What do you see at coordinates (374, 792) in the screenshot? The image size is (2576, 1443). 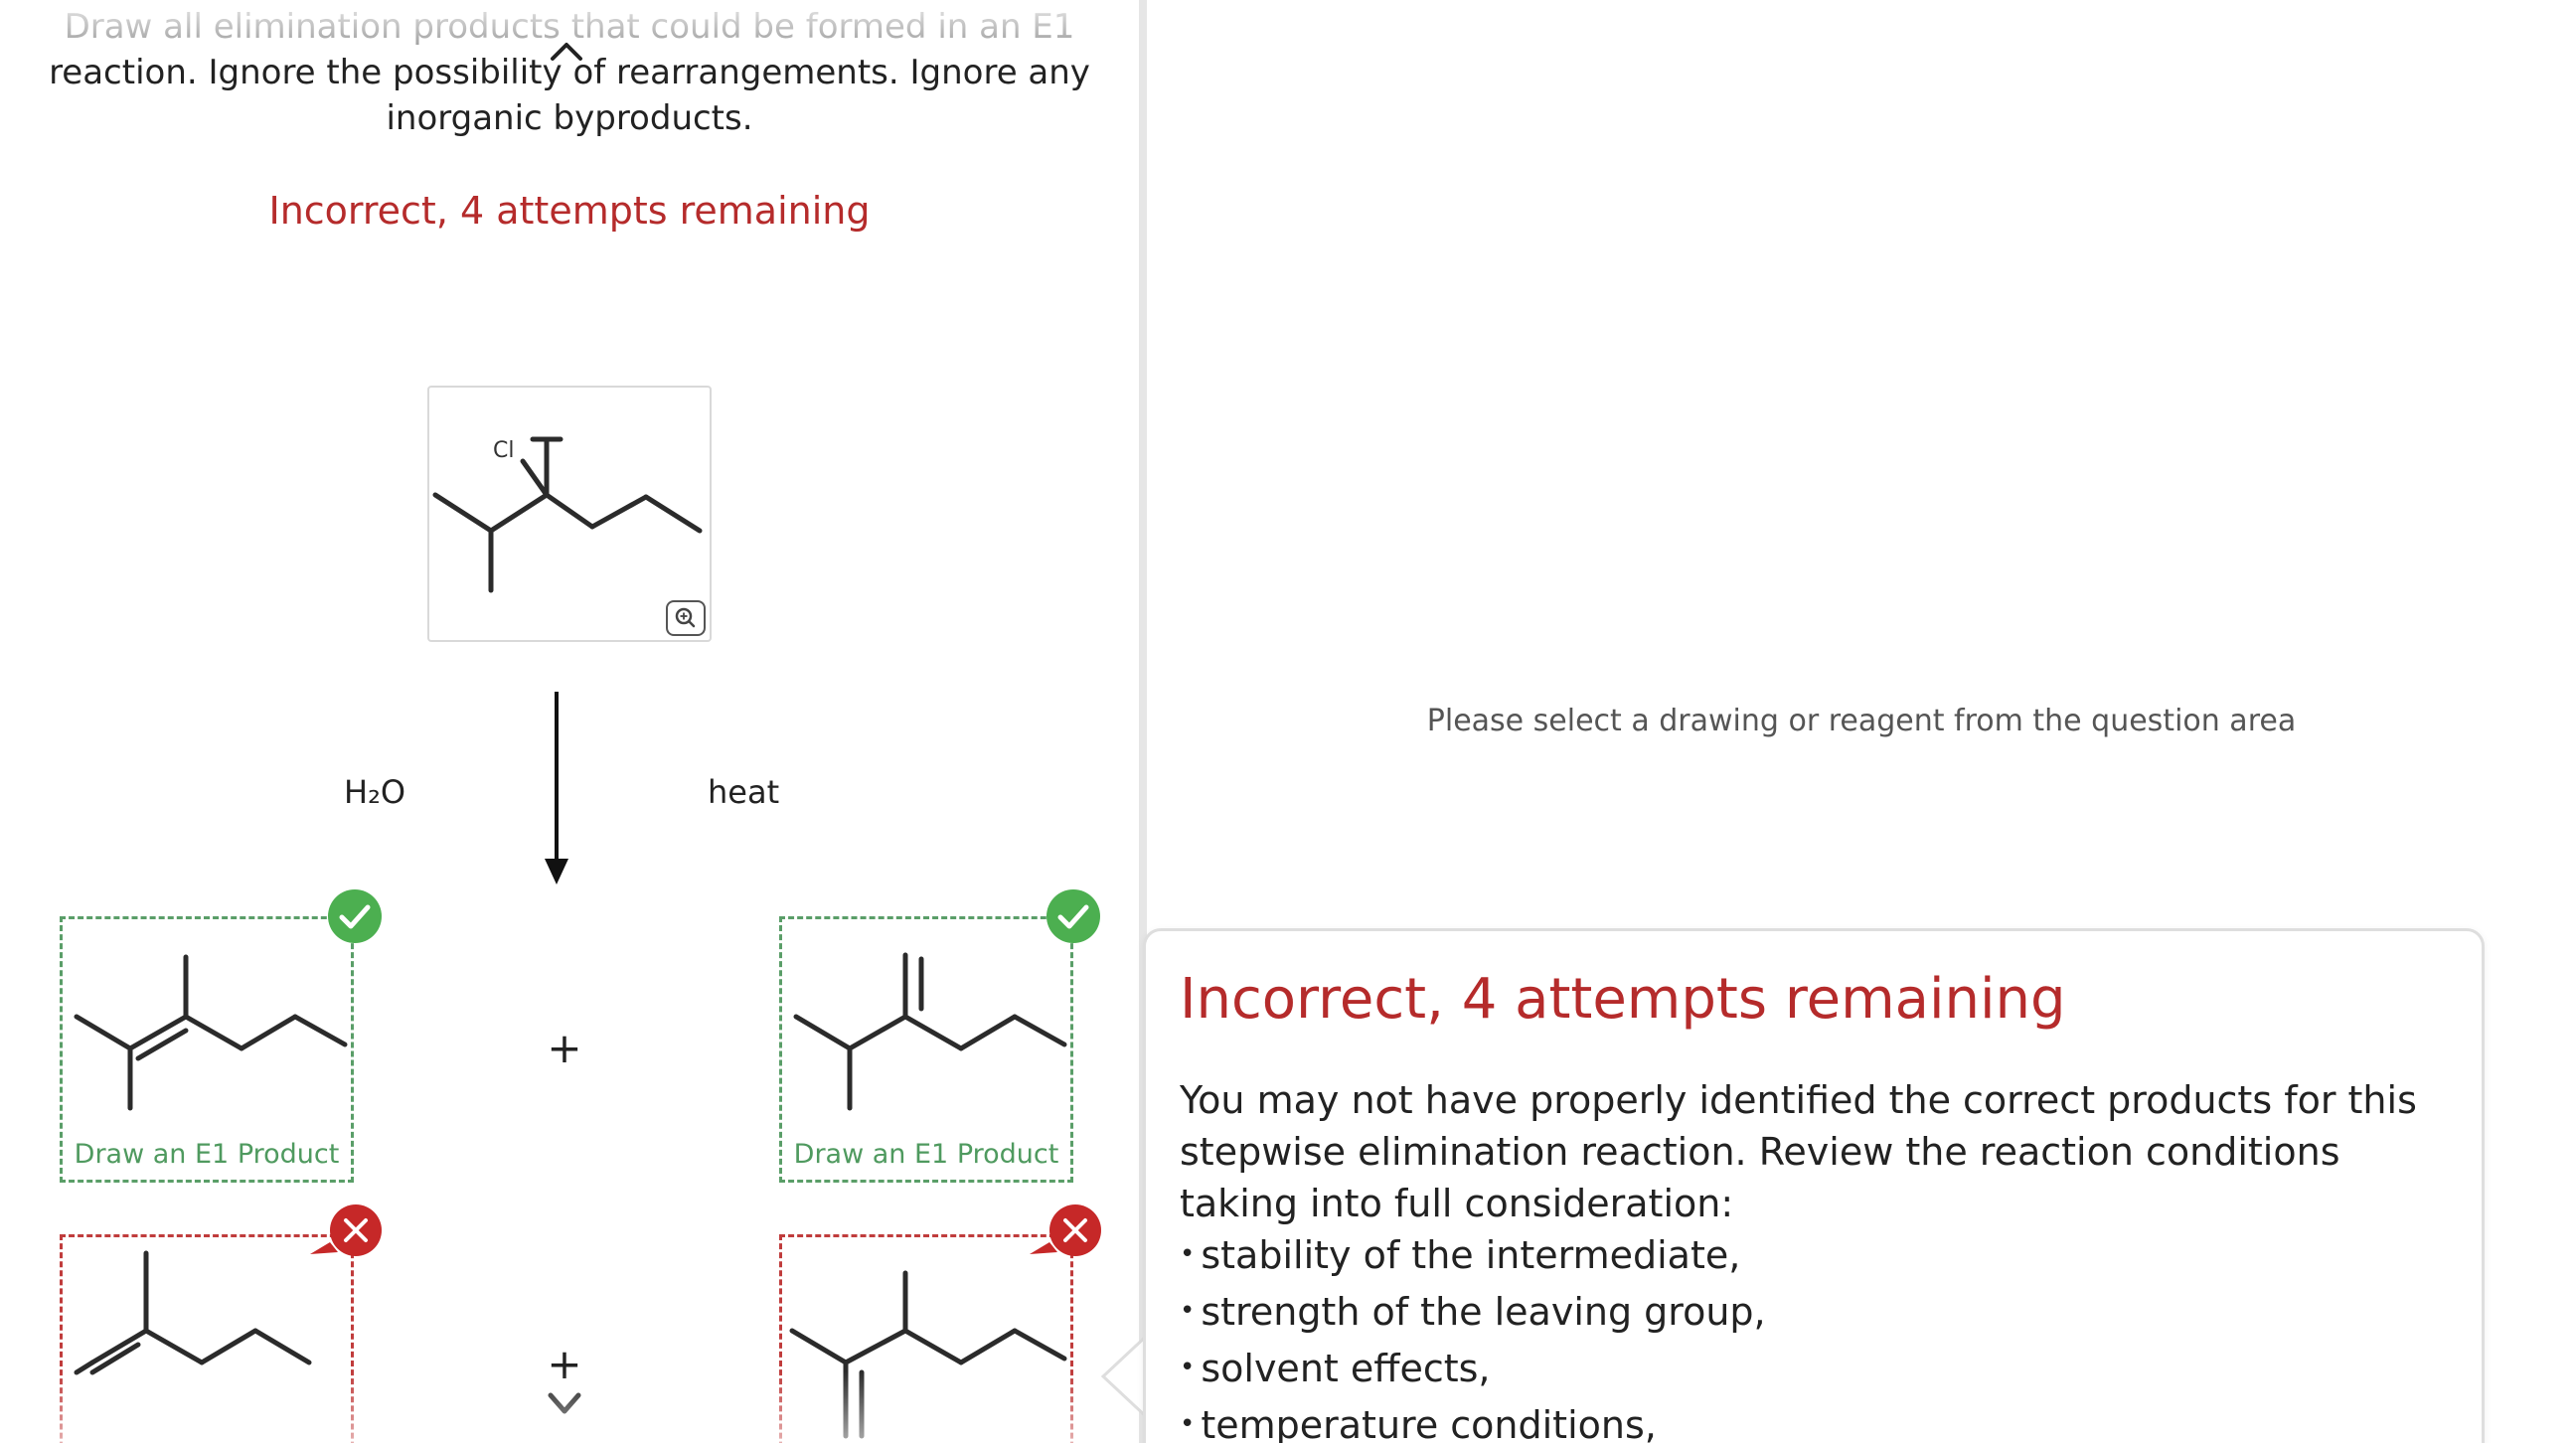 I see `reagent-water: H₂O` at bounding box center [374, 792].